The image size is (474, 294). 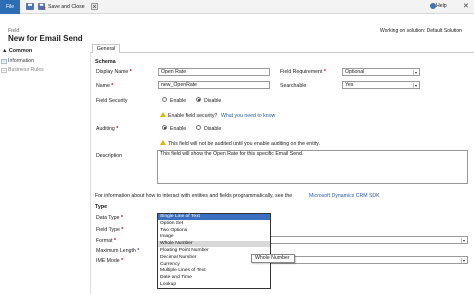 I want to click on sdk-link: Microsoft Dynamics CRM SDK, so click(x=344, y=196).